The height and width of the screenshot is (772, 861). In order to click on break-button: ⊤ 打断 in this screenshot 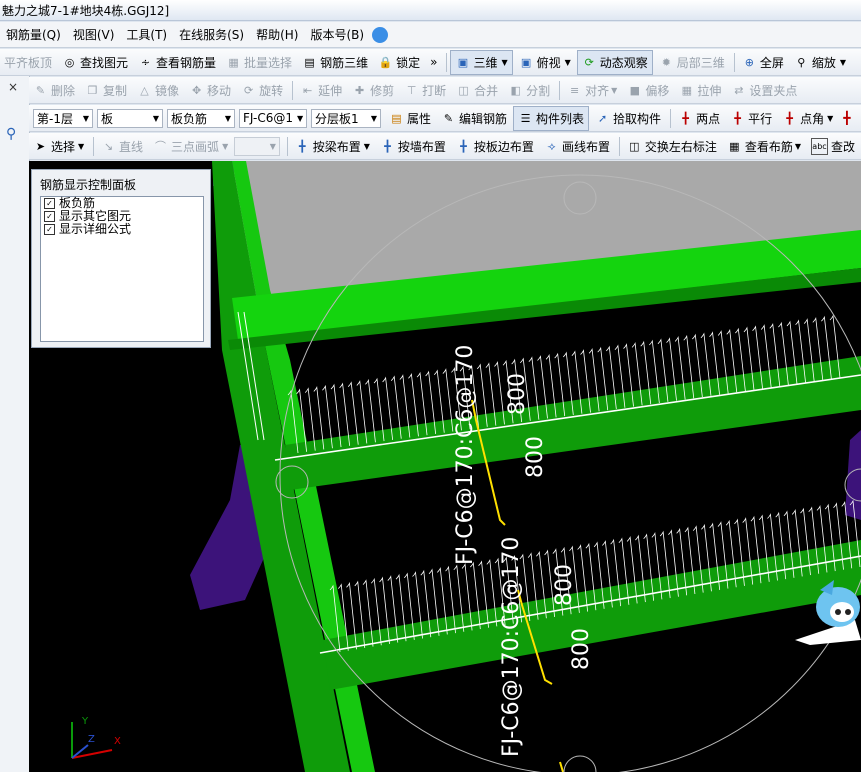, I will do `click(425, 90)`.